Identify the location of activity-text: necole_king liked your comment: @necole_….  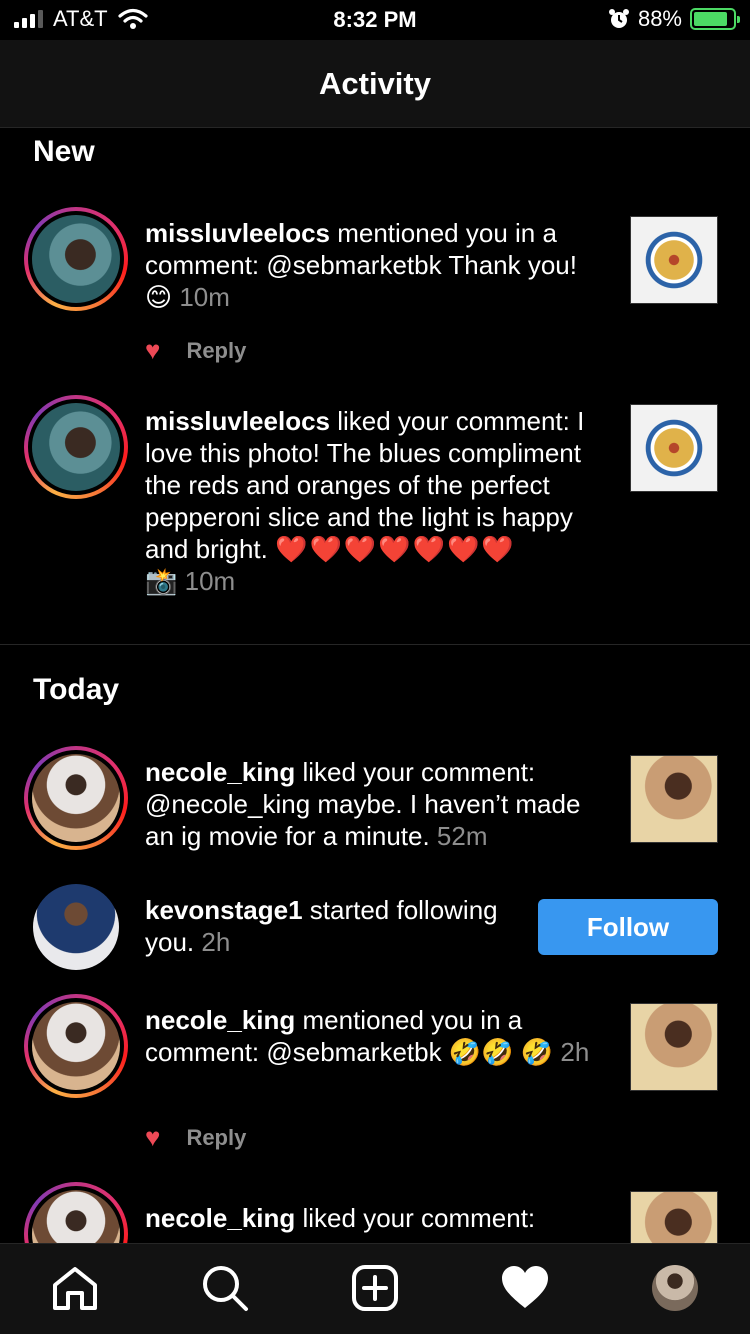
(363, 804).